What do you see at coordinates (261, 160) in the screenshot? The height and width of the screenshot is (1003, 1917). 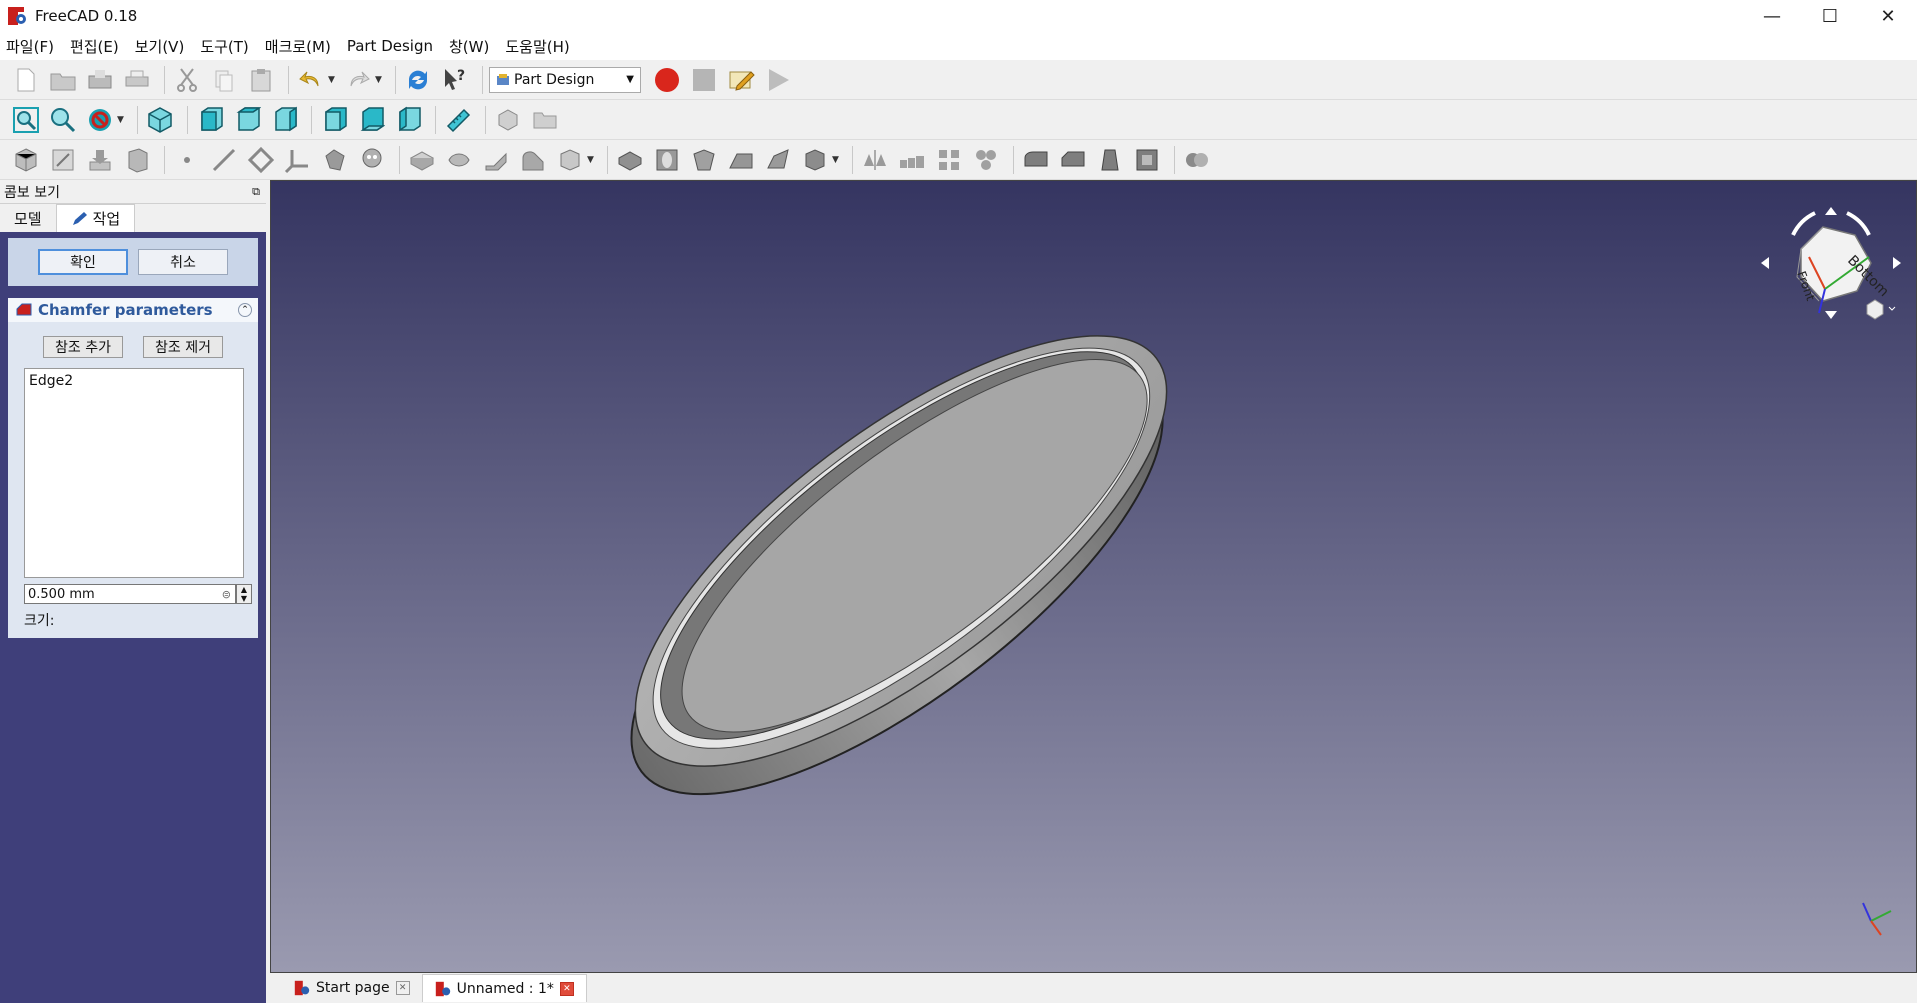 I see `datum-plane-icon` at bounding box center [261, 160].